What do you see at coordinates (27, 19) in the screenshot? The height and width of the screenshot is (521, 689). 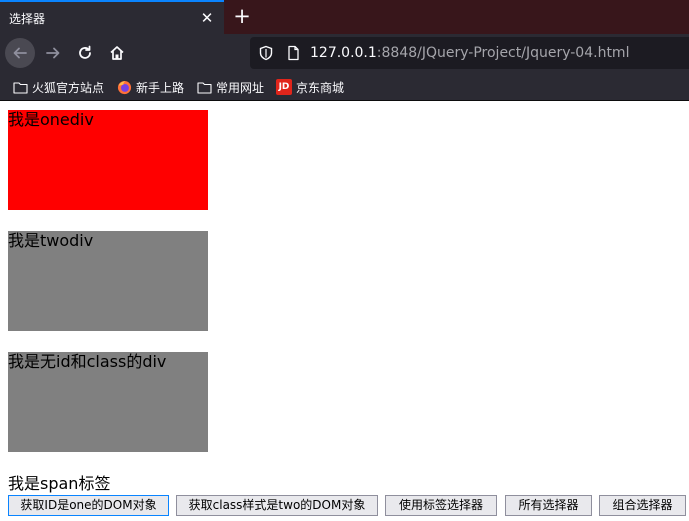 I see `tab-title: 选择器` at bounding box center [27, 19].